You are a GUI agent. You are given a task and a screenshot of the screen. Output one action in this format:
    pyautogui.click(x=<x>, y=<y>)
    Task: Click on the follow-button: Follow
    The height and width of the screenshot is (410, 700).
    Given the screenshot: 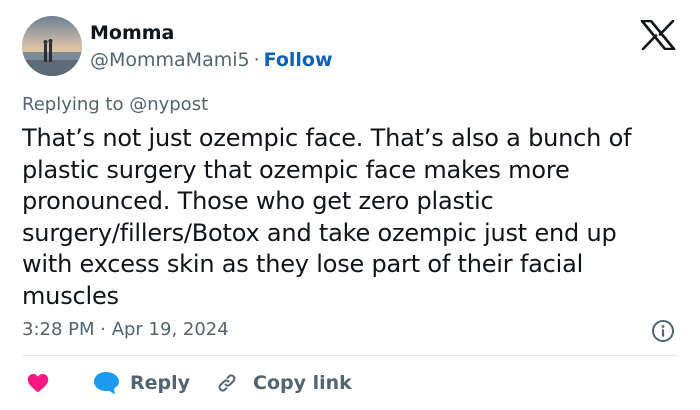 What is the action you would take?
    pyautogui.click(x=298, y=60)
    